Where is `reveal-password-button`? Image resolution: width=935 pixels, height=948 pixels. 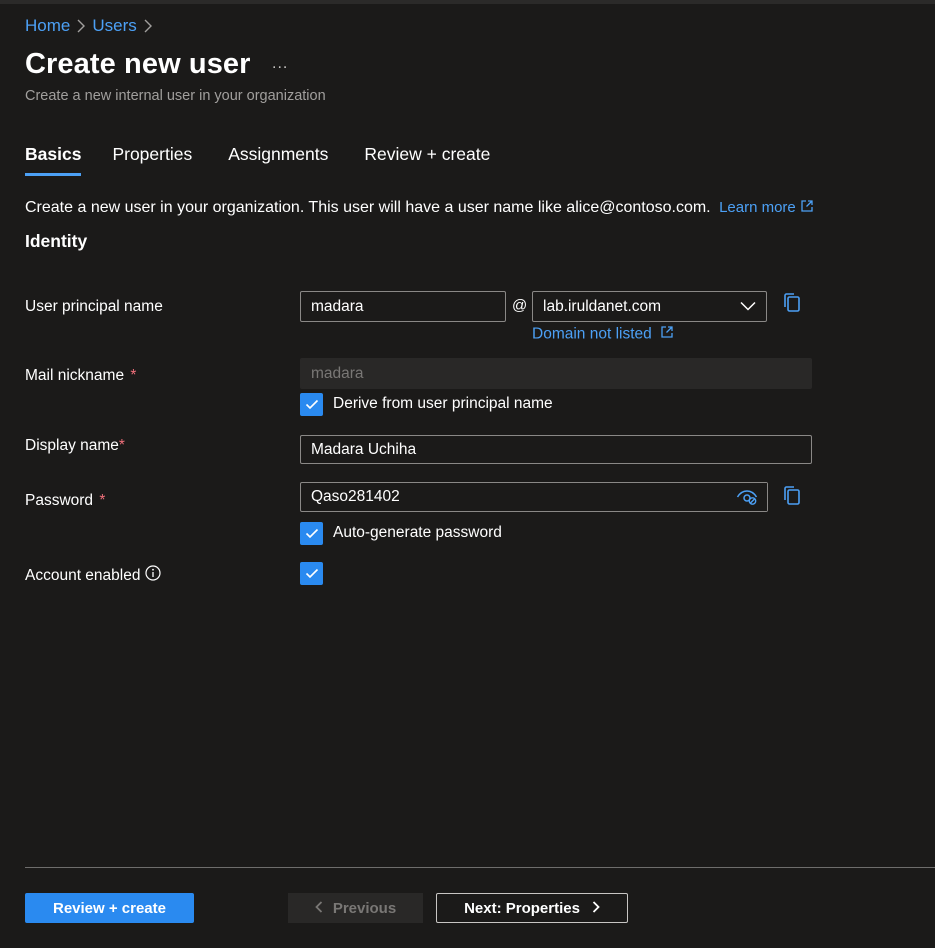 reveal-password-button is located at coordinates (747, 497).